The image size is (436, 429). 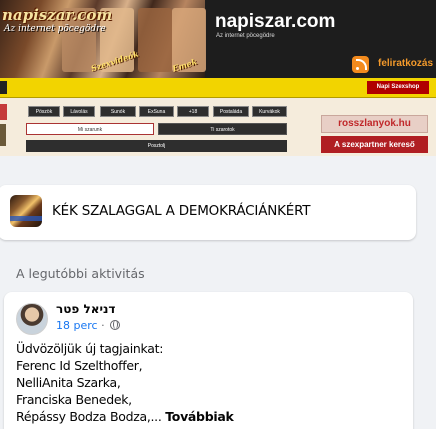 What do you see at coordinates (80, 273) in the screenshot?
I see `section-title: A legutóbbi aktivitás` at bounding box center [80, 273].